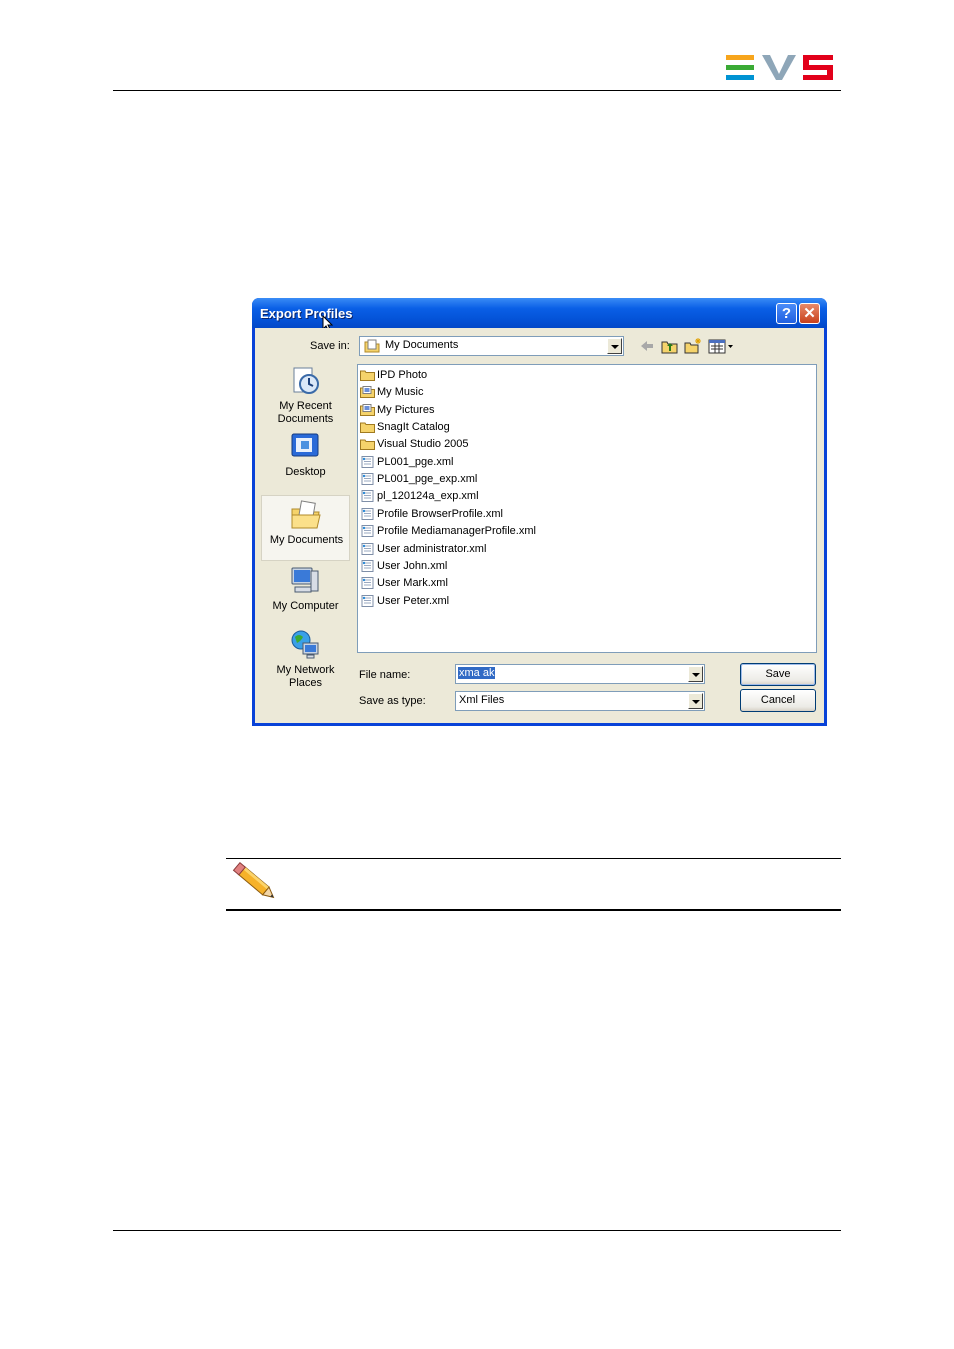  Describe the element at coordinates (477, 673) in the screenshot. I see `file-name-value: xma ak` at that location.